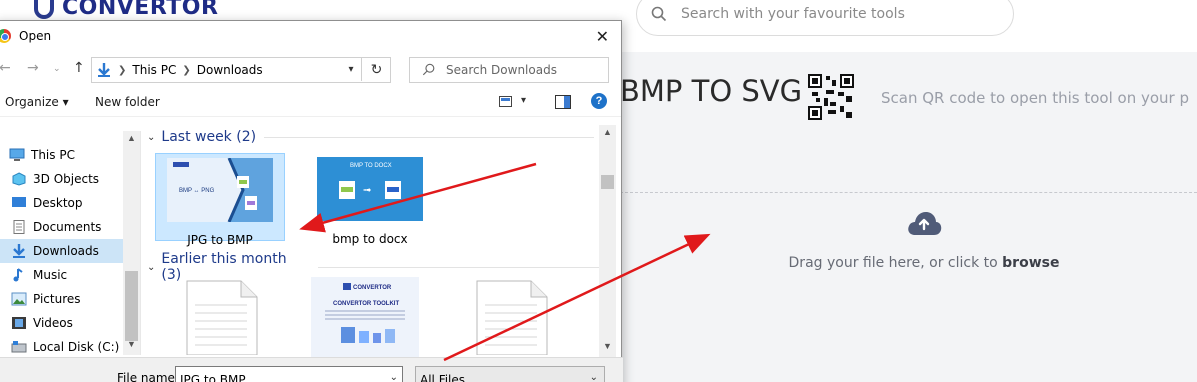  What do you see at coordinates (602, 36) in the screenshot?
I see `close-button: ✕` at bounding box center [602, 36].